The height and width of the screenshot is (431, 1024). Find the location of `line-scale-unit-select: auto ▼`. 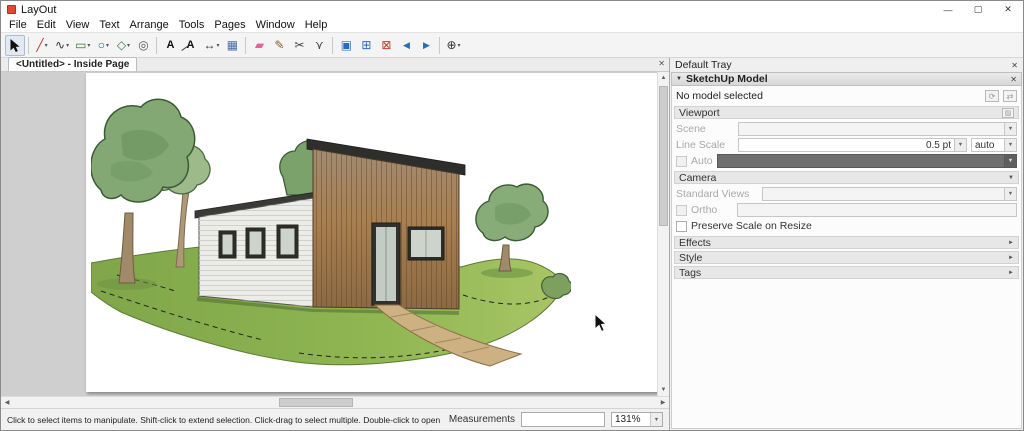

line-scale-unit-select: auto ▼ is located at coordinates (994, 145).